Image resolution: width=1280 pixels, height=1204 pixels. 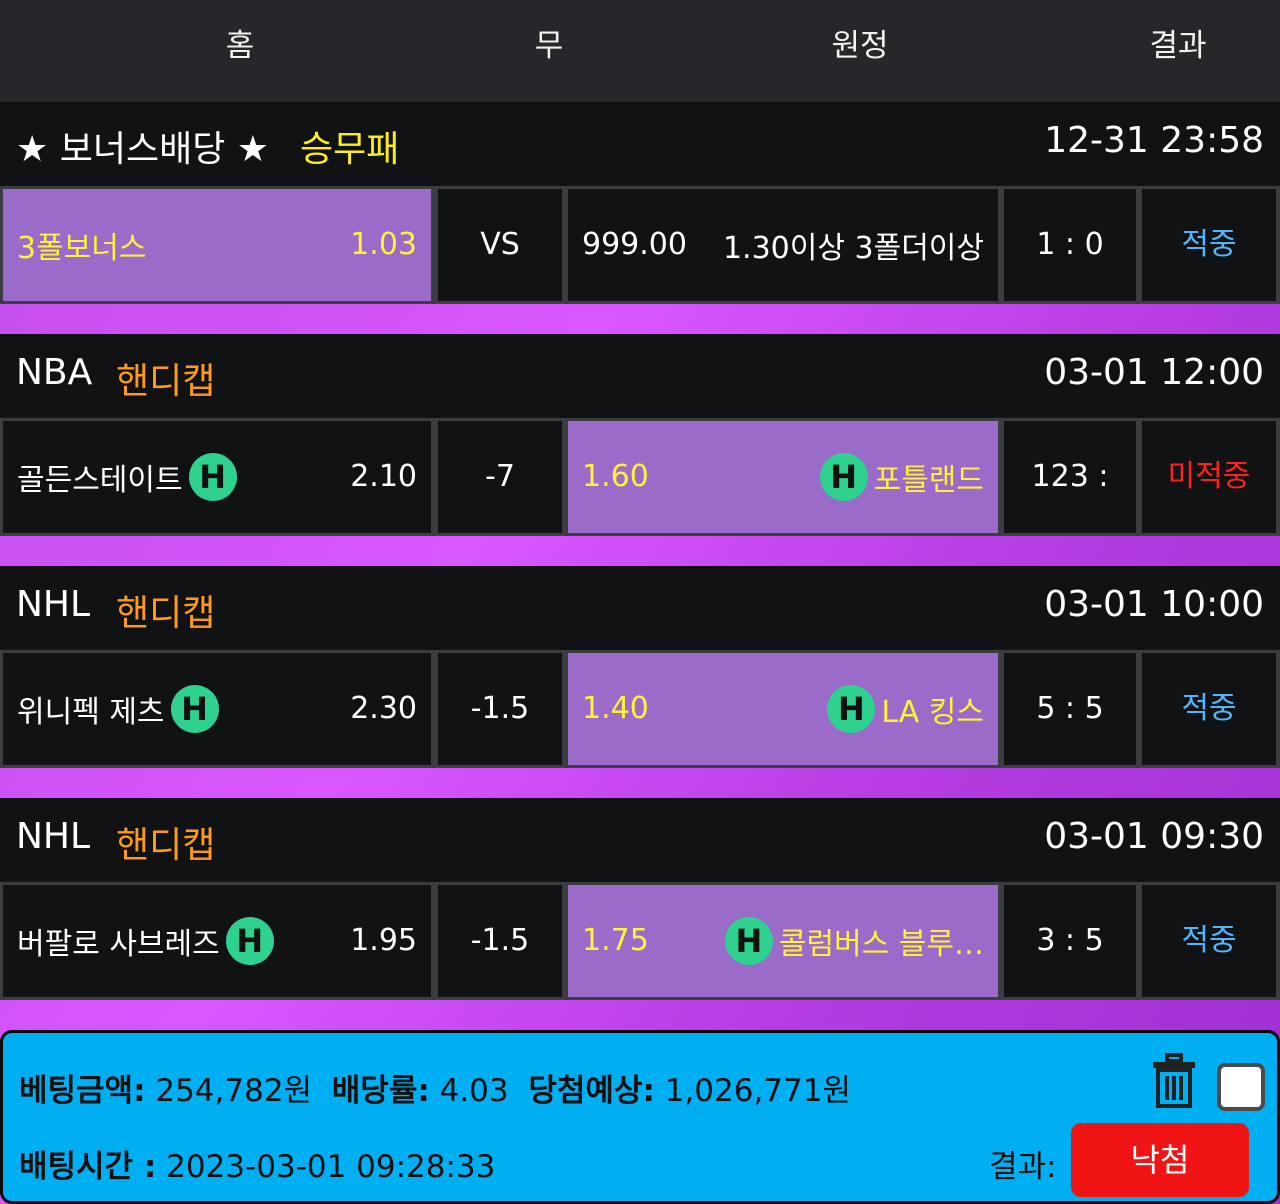 What do you see at coordinates (1154, 372) in the screenshot?
I see `match-time: 03-01 12:00` at bounding box center [1154, 372].